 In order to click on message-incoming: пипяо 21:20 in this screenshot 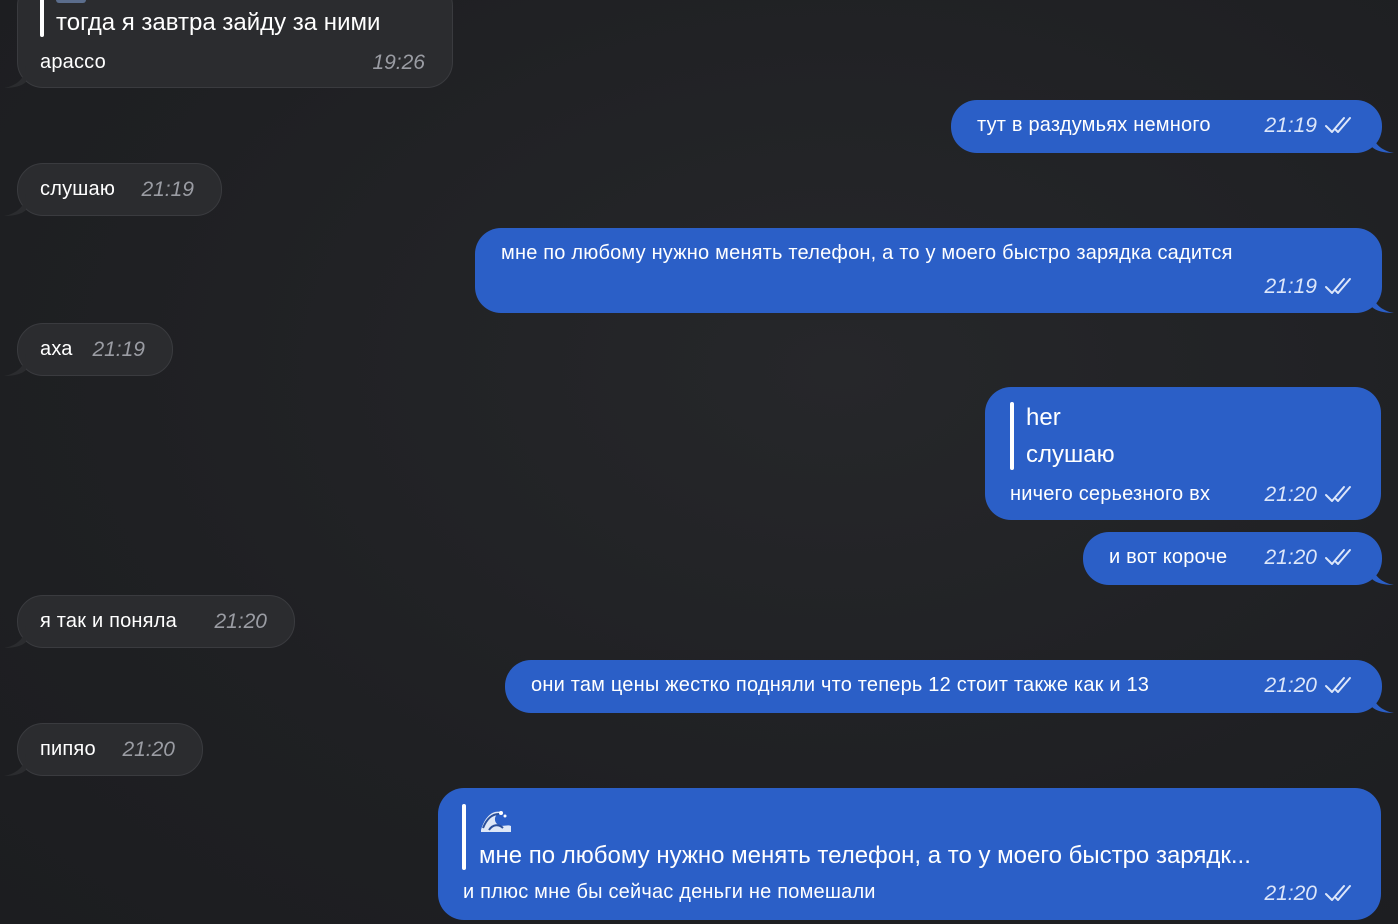, I will do `click(110, 749)`.